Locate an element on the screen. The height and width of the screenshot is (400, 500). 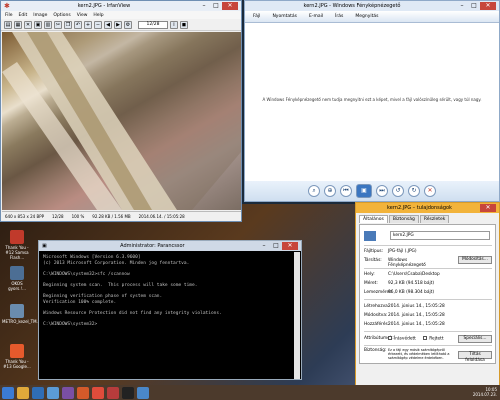
prop-accessed: Hozzáférés: 2014. június 14., 15:05:28 is located at coordinates (404, 324).